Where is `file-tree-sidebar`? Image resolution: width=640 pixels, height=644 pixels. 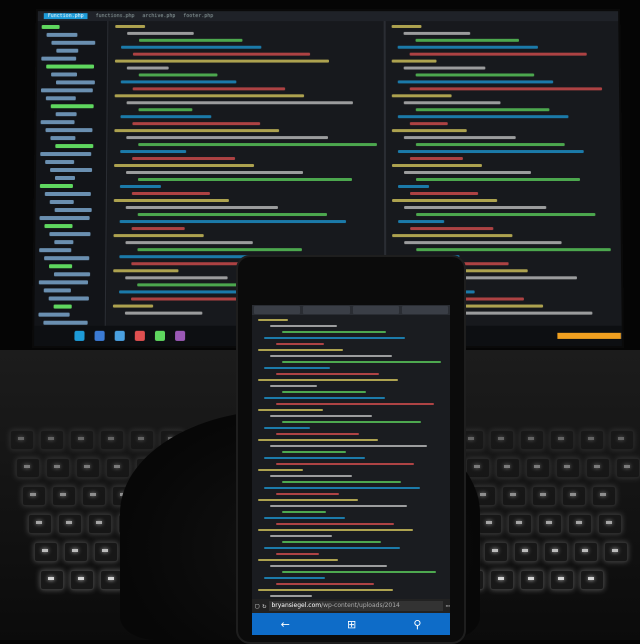
file-tree-sidebar is located at coordinates (71, 185).